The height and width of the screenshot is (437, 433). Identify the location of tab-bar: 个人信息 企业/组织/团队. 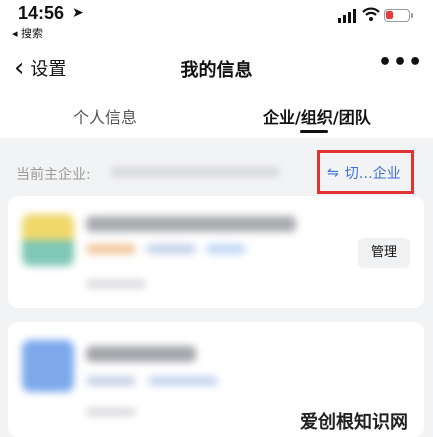
(216, 114).